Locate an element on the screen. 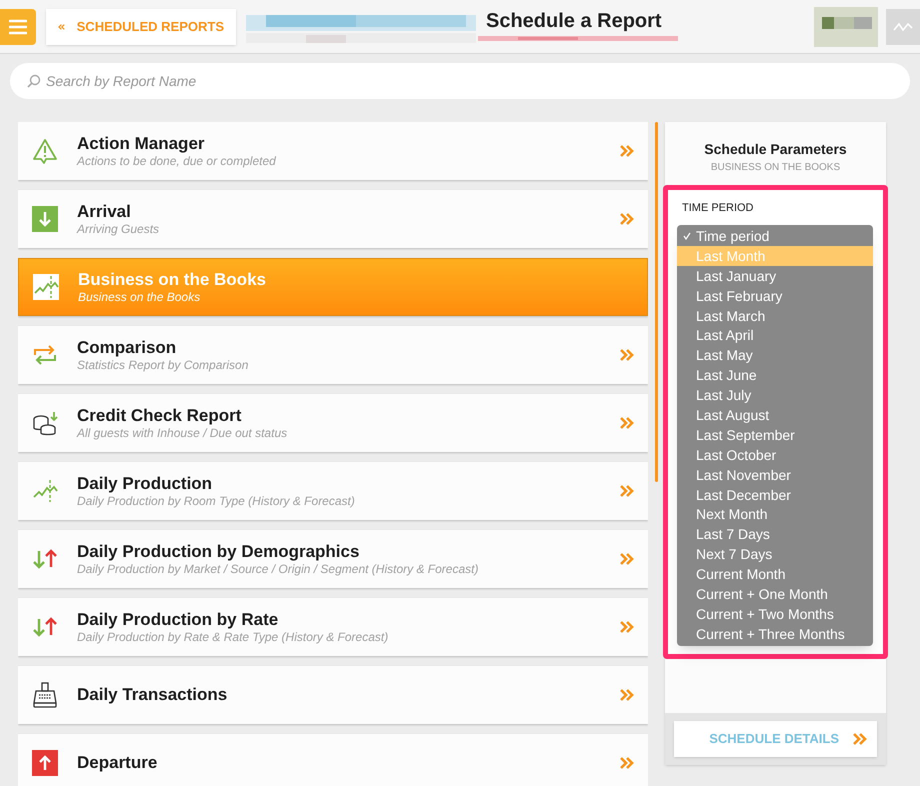  dropdown-option: Current + One Month is located at coordinates (775, 594).